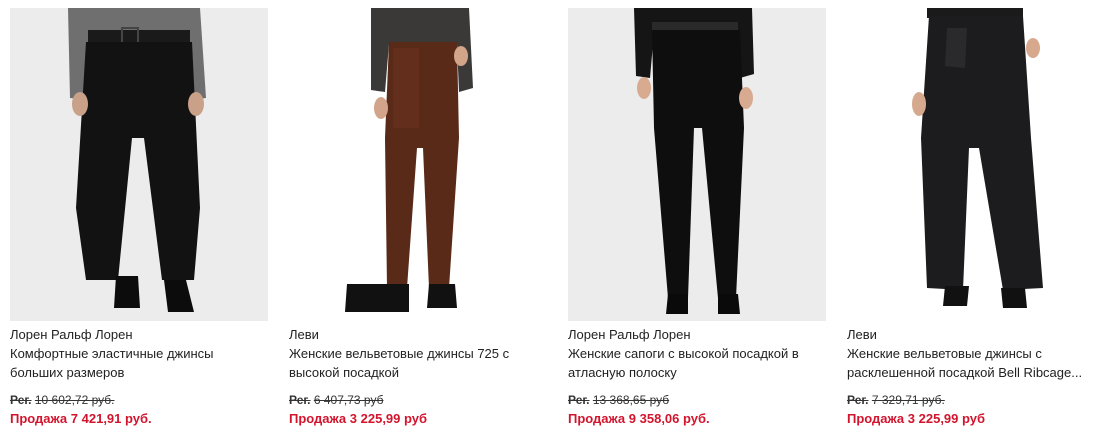 Image resolution: width=1100 pixels, height=440 pixels. Describe the element at coordinates (111, 418) in the screenshot. I see `sale-price-value: 7 421,91 руб.` at that location.